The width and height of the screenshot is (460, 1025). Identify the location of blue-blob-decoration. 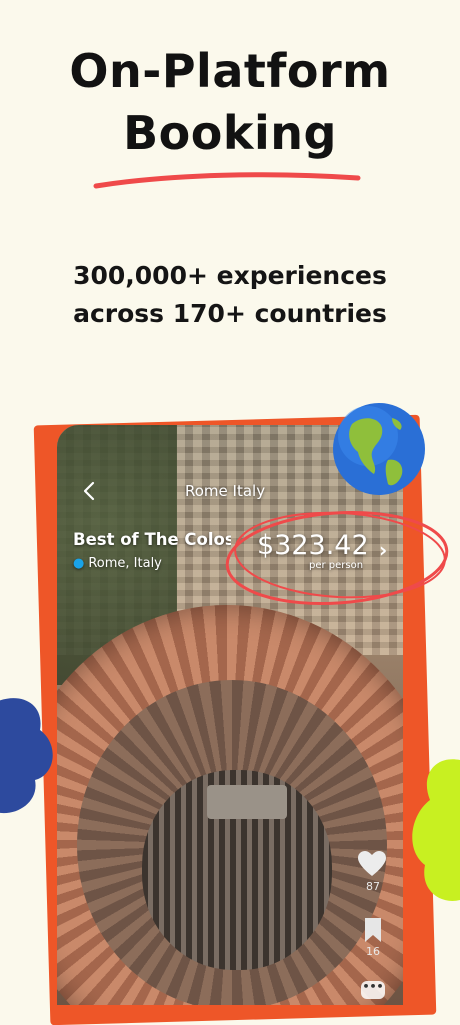
(26, 756).